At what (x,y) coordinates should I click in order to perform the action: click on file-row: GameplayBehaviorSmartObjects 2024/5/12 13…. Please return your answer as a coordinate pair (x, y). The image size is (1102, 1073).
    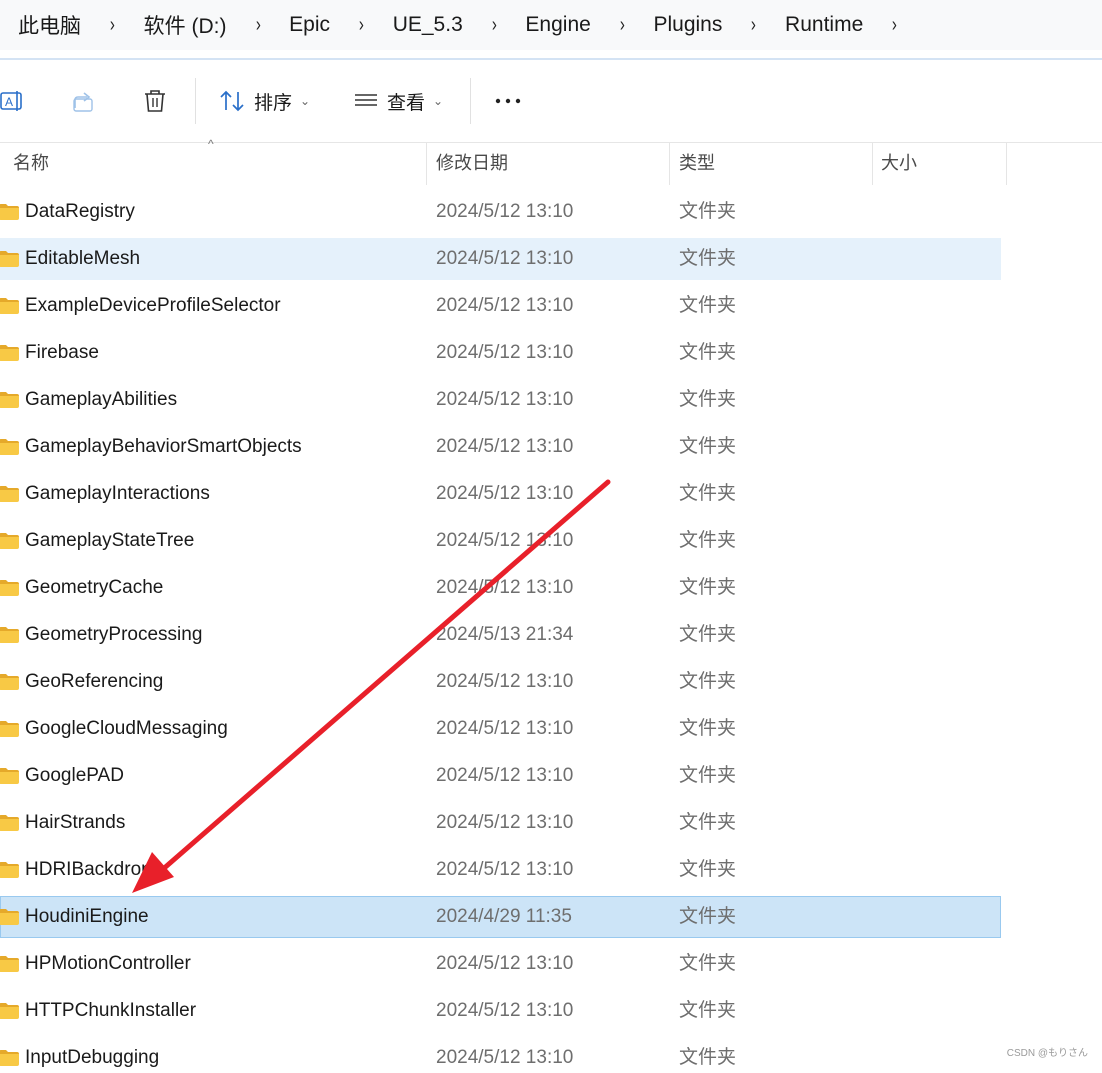
    Looking at the image, I should click on (500, 447).